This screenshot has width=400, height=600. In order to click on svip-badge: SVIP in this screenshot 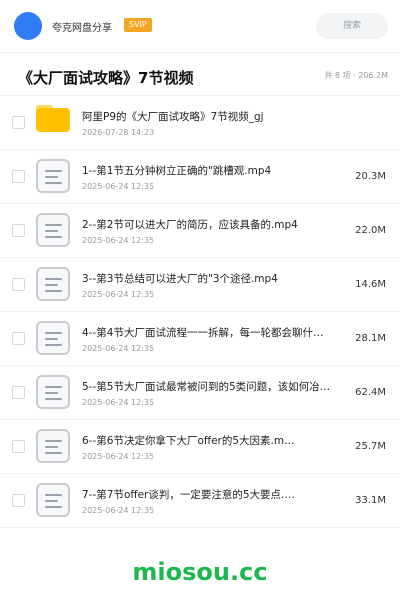, I will do `click(138, 25)`.